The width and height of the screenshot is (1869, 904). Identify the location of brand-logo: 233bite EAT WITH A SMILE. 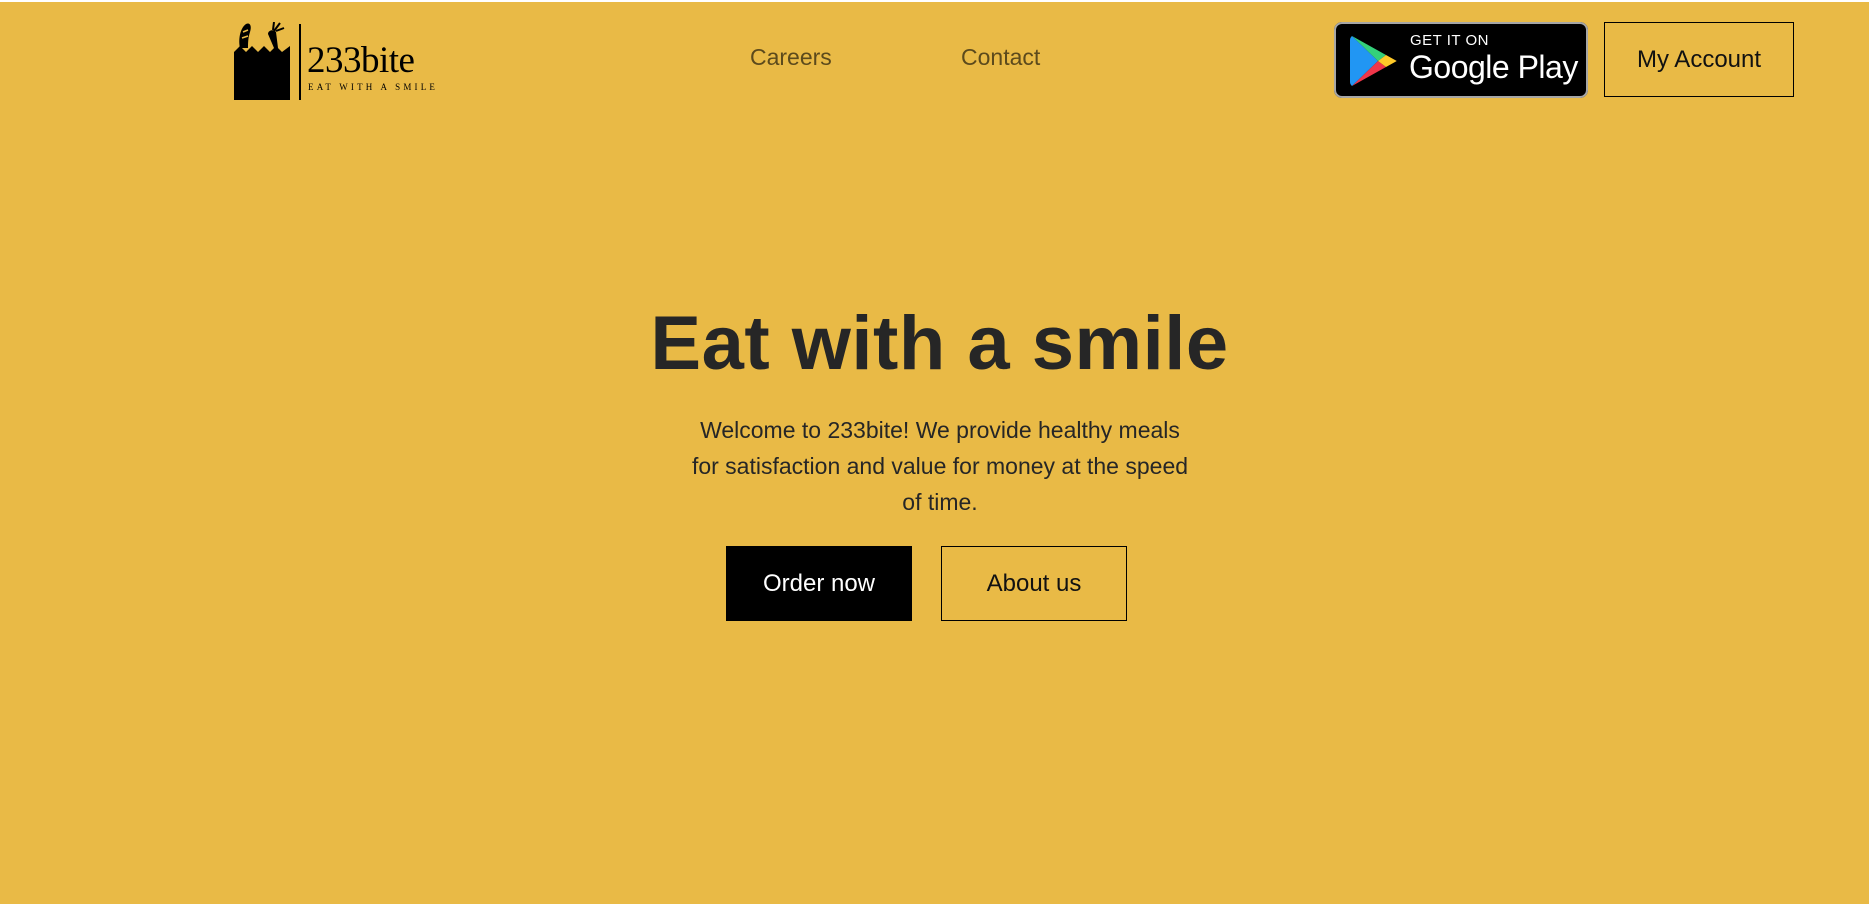
(339, 62).